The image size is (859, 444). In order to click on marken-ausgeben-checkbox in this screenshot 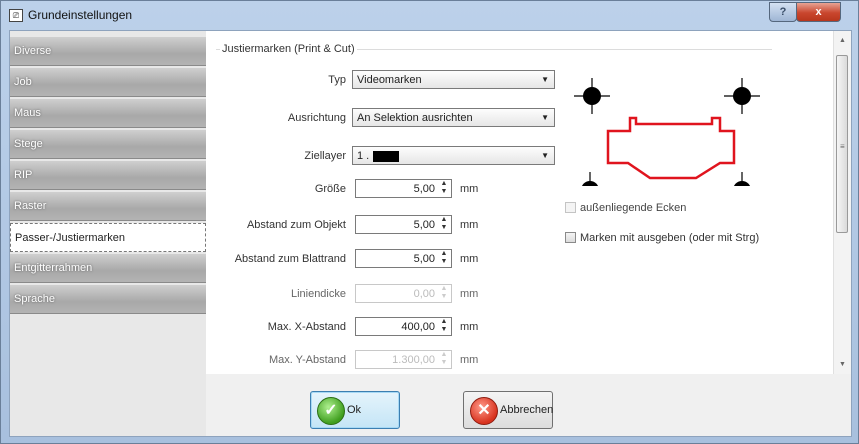, I will do `click(570, 237)`.